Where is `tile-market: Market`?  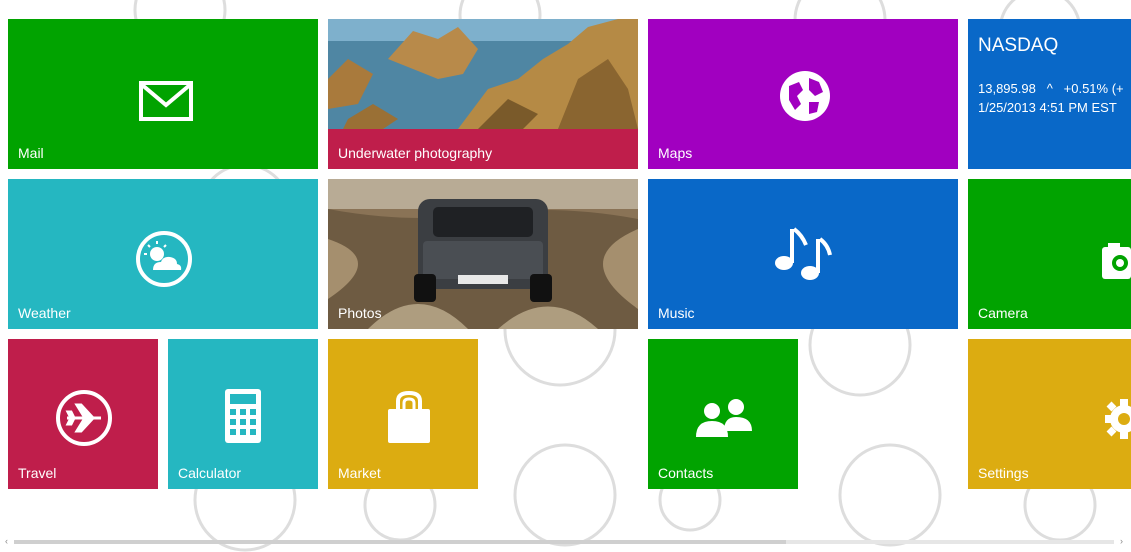
tile-market: Market is located at coordinates (403, 414).